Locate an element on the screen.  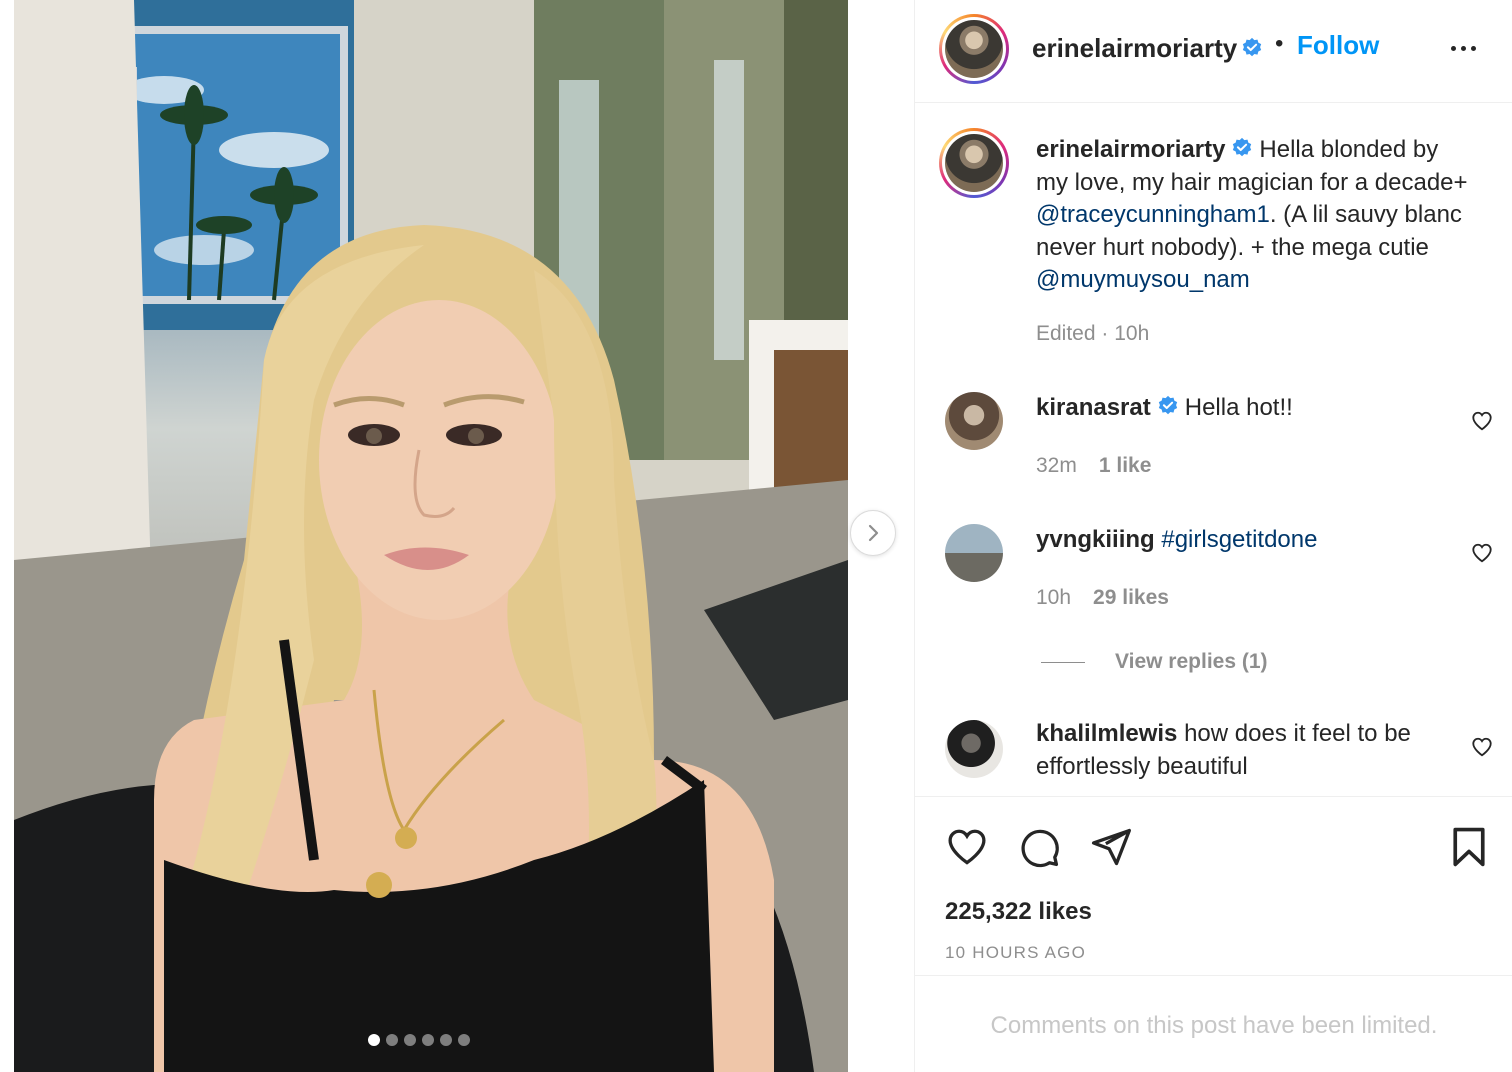
share-icon is located at coordinates (1111, 847).